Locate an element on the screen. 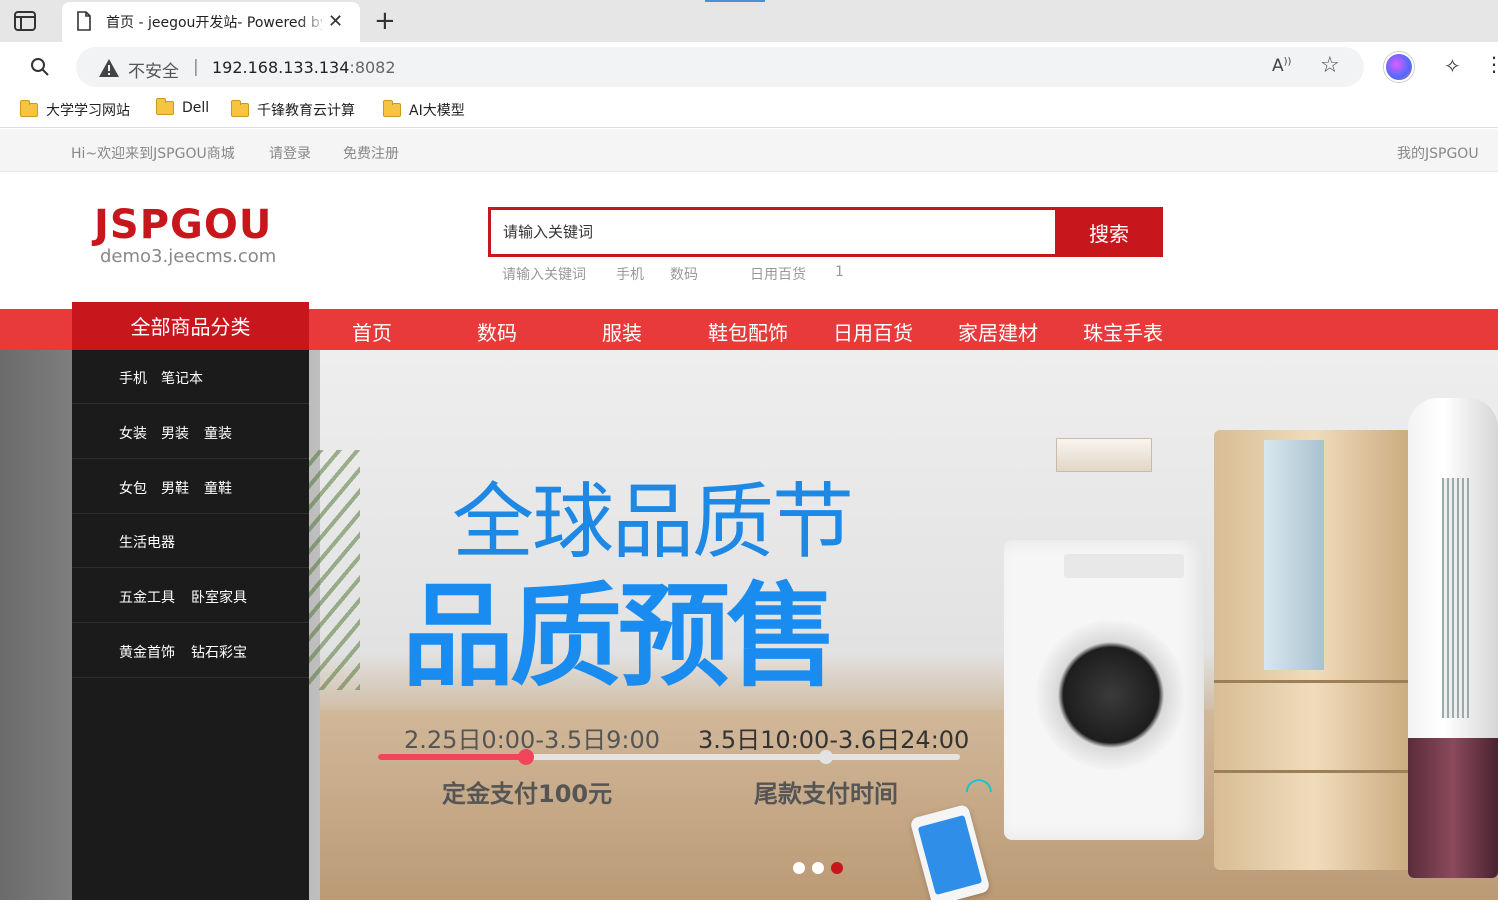  timeline-marker is located at coordinates (826, 757).